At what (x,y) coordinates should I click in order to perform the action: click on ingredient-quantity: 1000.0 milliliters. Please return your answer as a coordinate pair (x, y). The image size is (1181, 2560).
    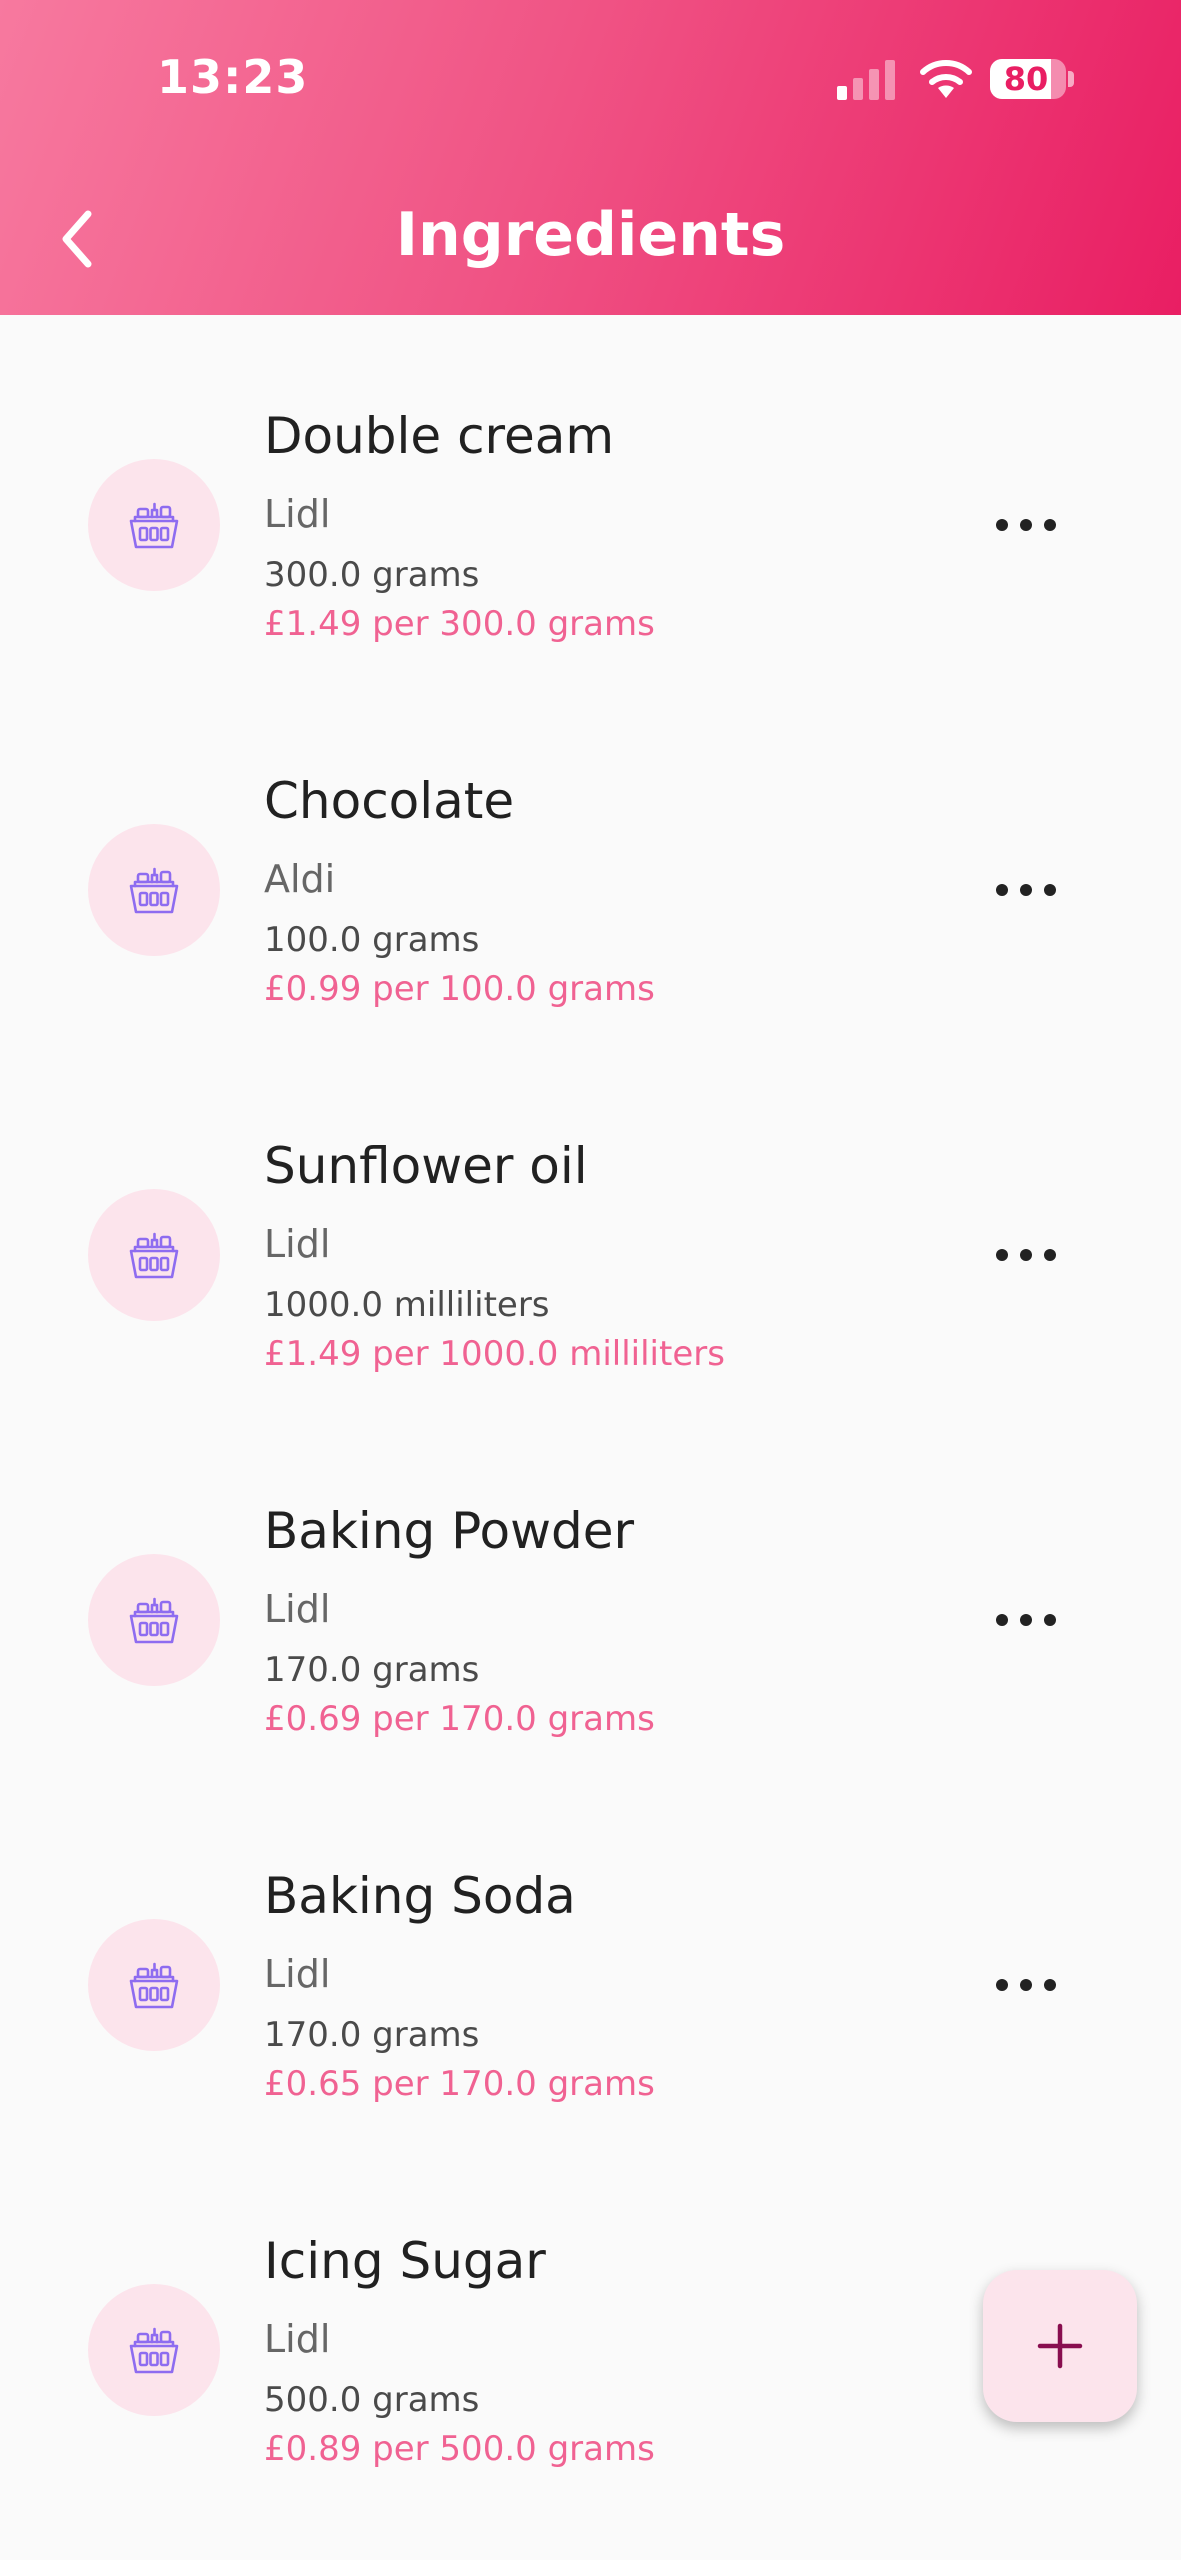
    Looking at the image, I should click on (407, 1305).